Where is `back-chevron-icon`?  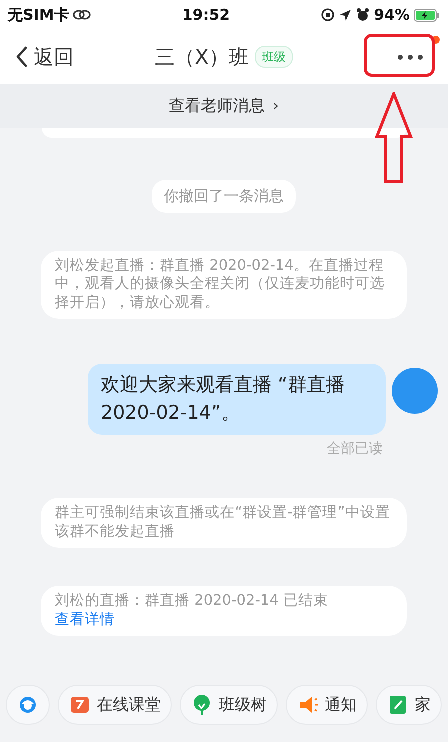 back-chevron-icon is located at coordinates (22, 57).